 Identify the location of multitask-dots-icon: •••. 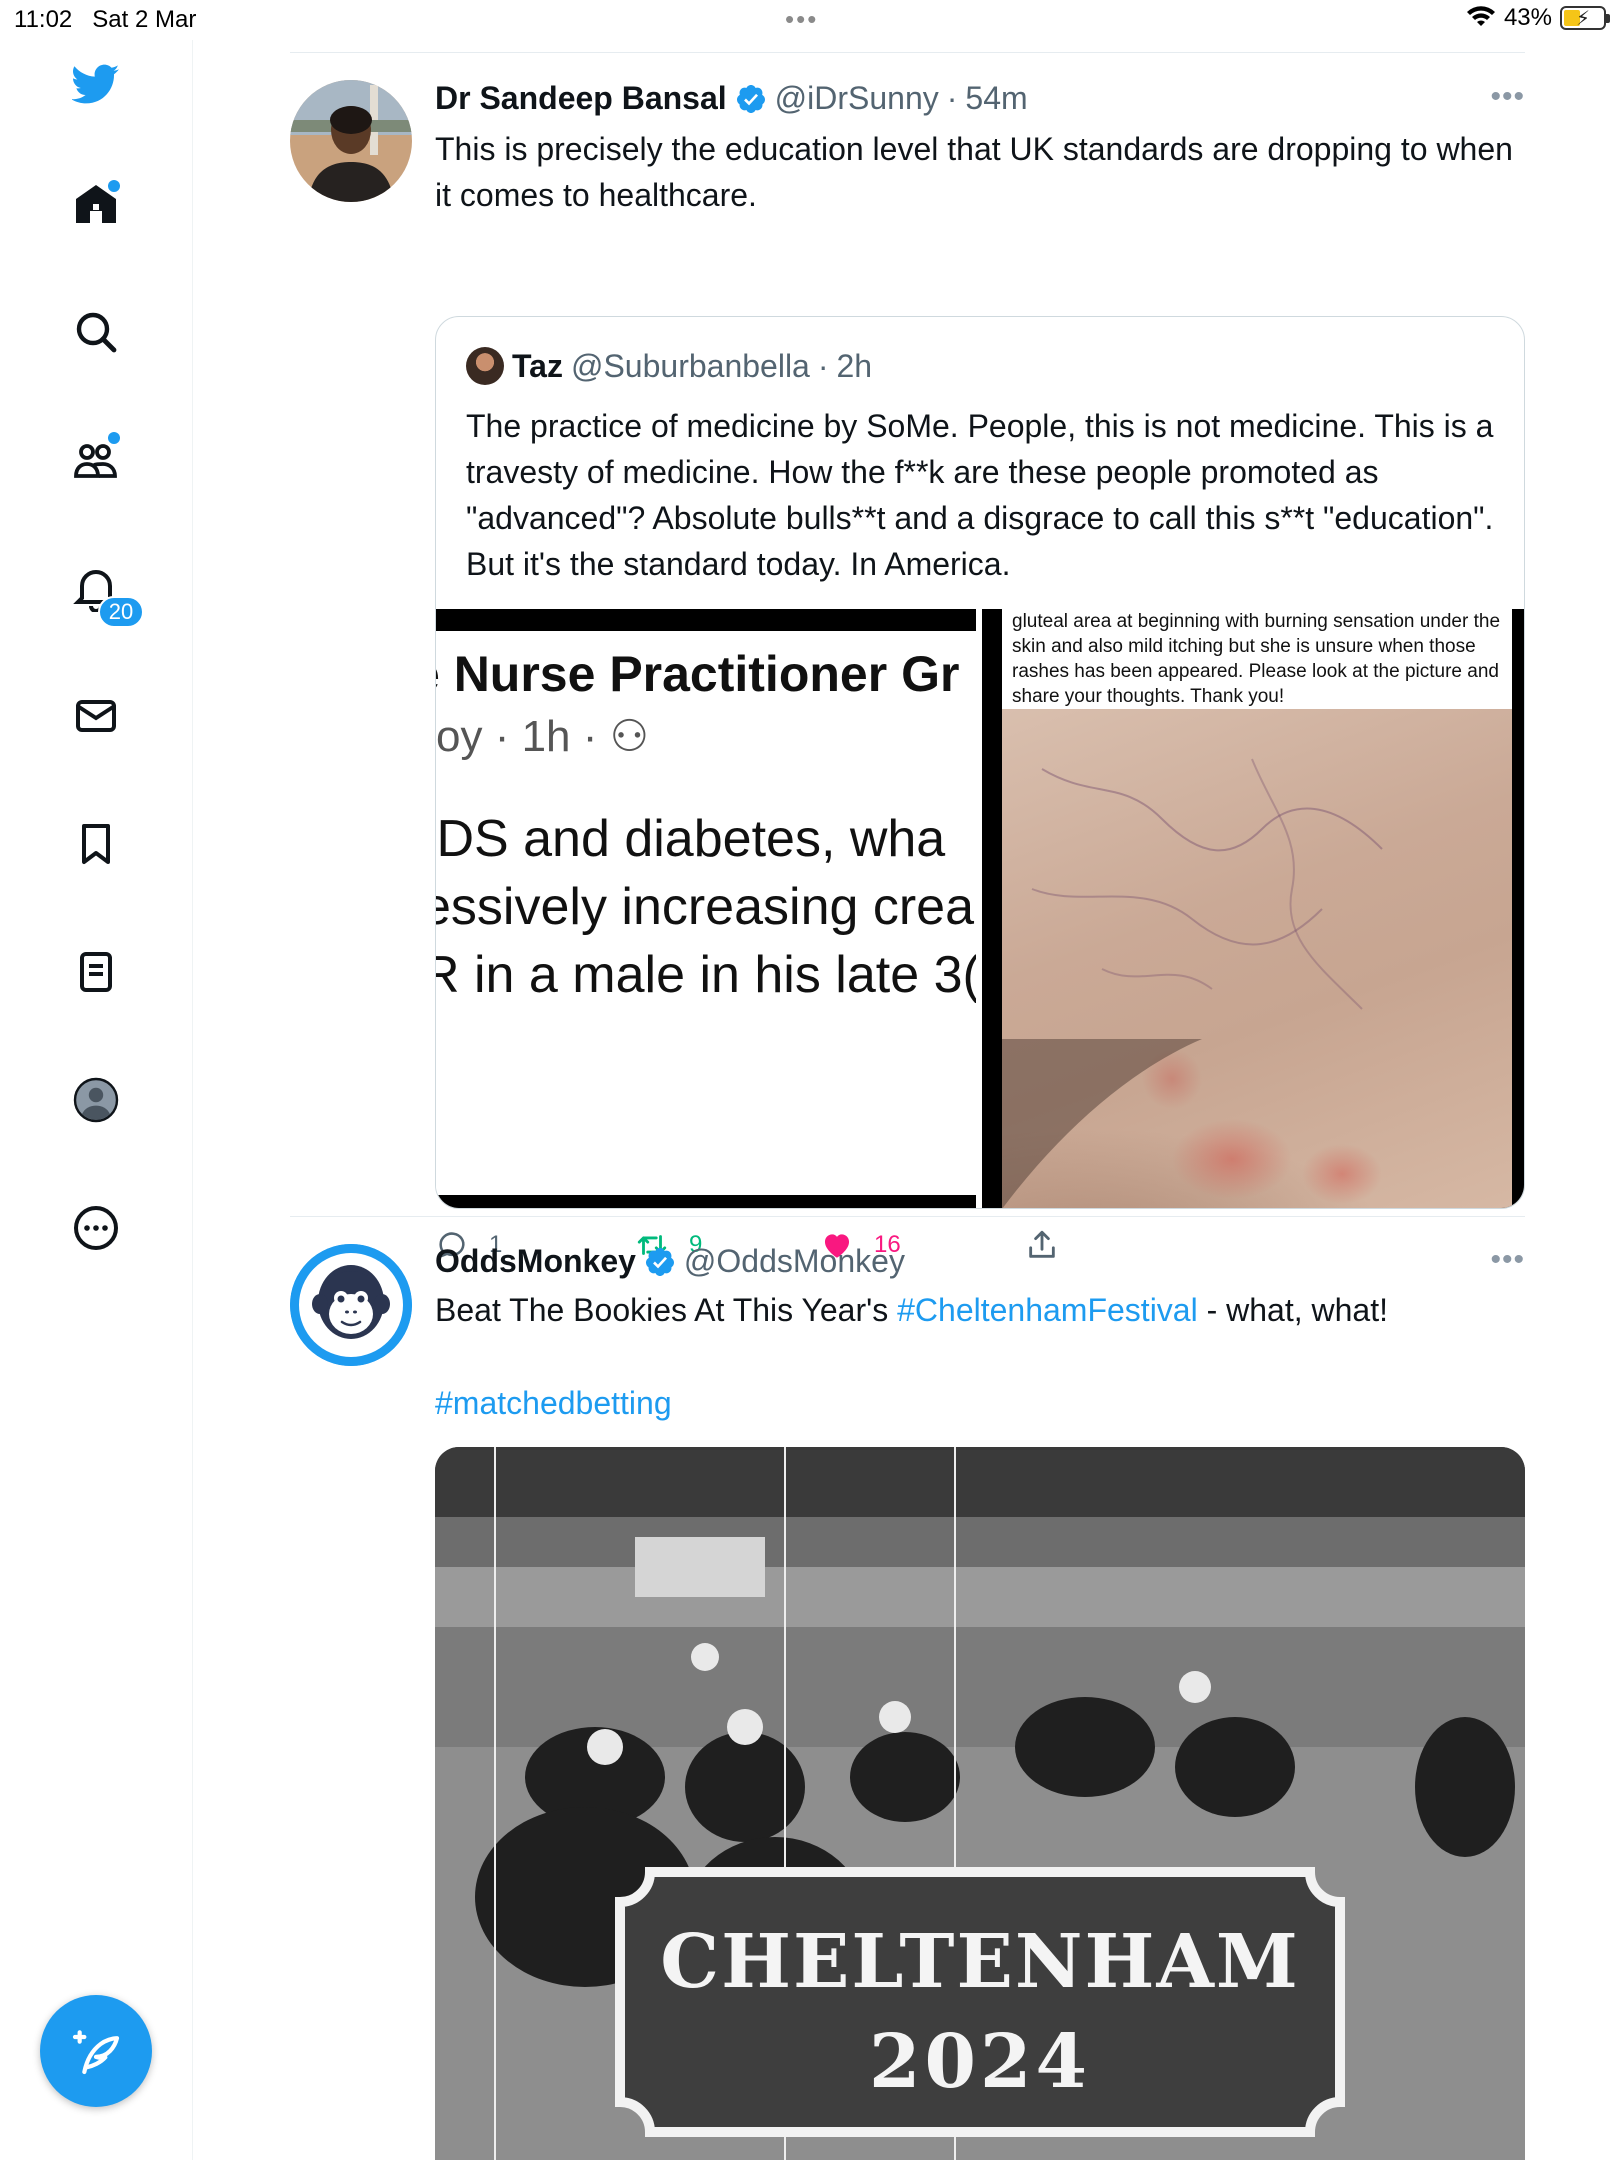
(801, 19).